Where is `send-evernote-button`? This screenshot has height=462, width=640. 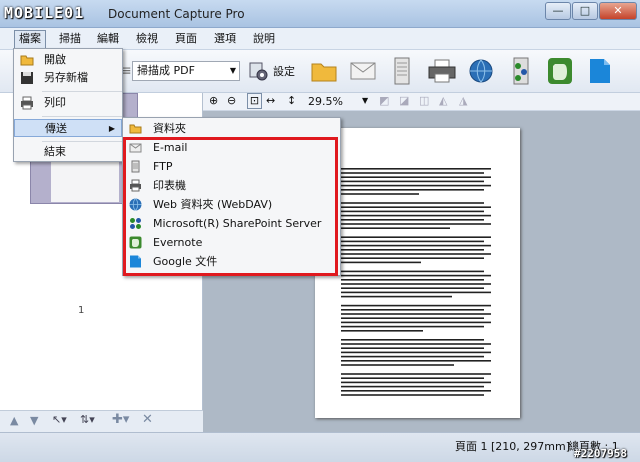 send-evernote-button is located at coordinates (560, 71).